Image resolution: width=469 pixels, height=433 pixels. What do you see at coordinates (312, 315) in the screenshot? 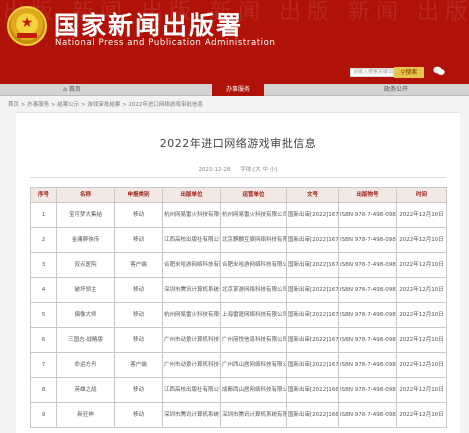
I see `cell-doc: 国新出审[2022]1672号` at bounding box center [312, 315].